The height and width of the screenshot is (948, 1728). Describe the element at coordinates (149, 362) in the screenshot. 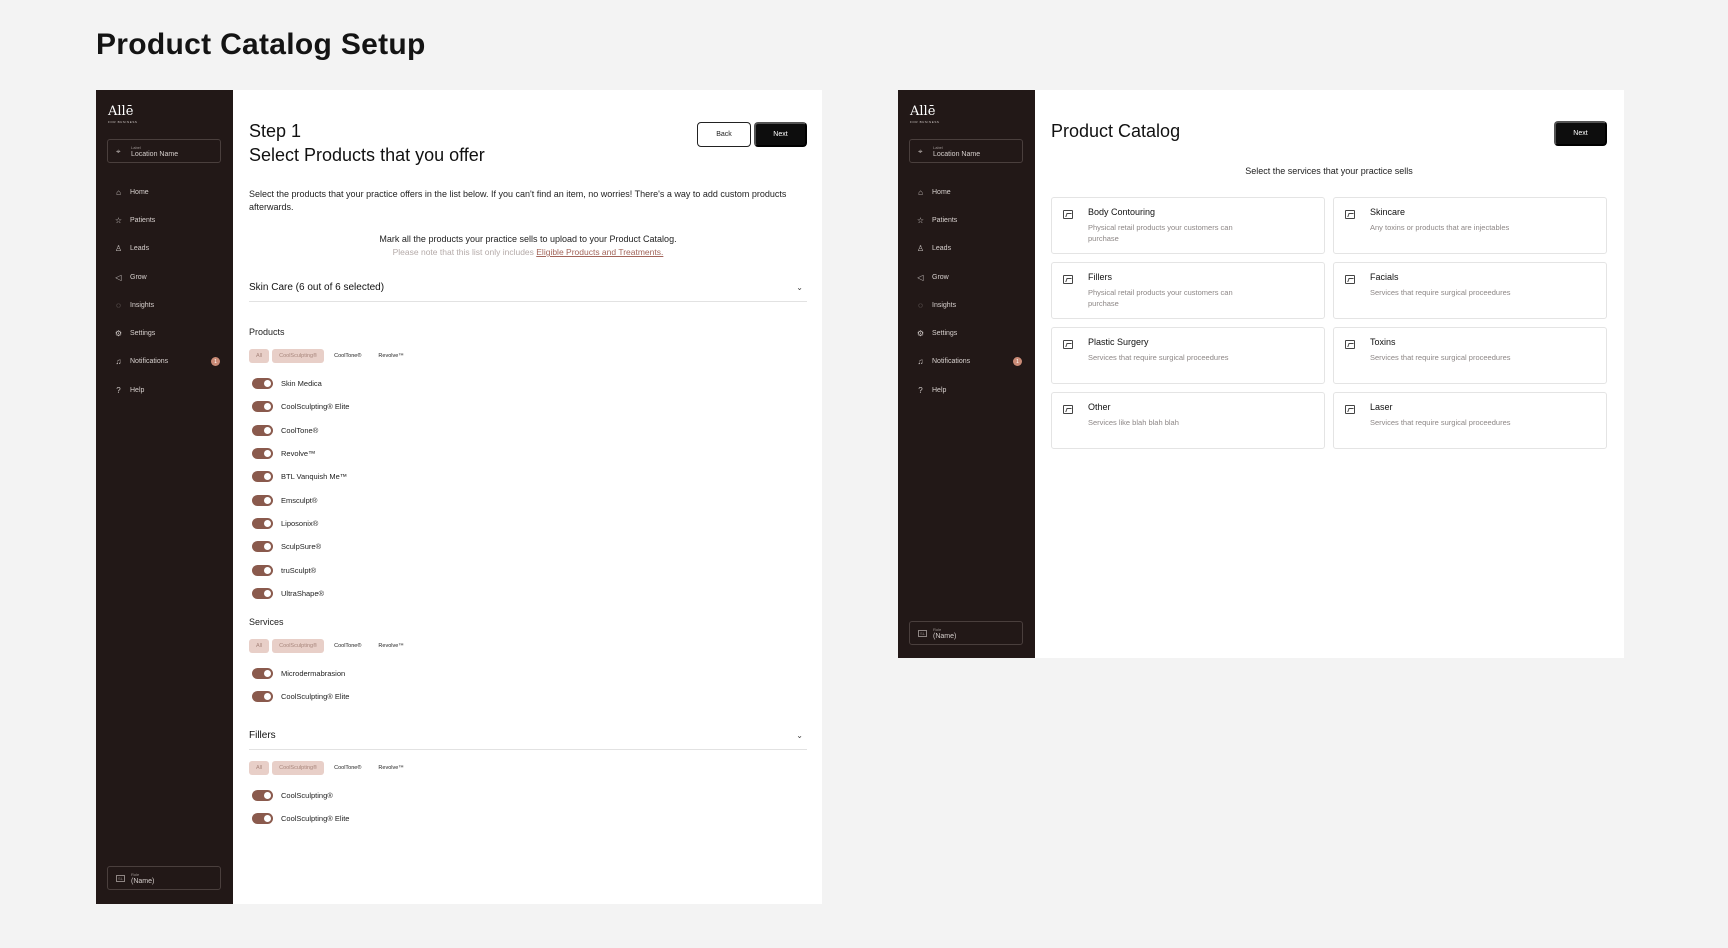

I see `sidebar-item-label: Notifications` at that location.